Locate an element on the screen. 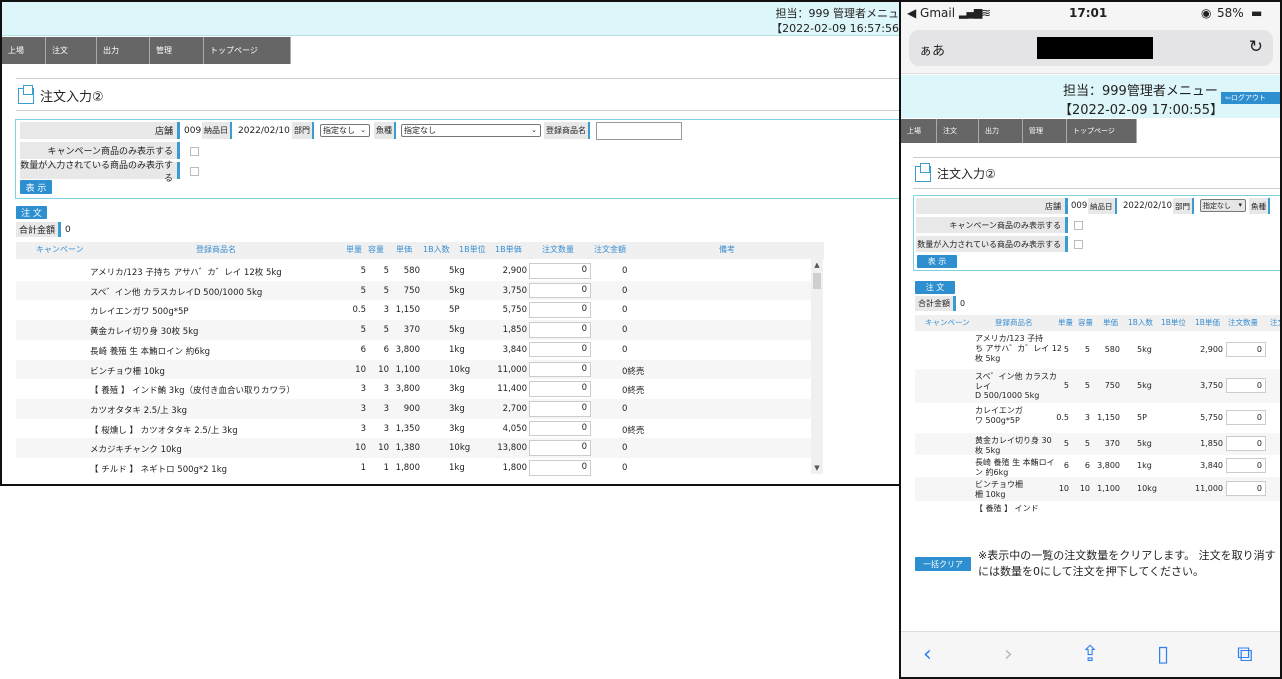 Image resolution: width=1282 pixels, height=679 pixels. table-row: カレイエンガワ 500g*5P 0.5 3 1,150 5P 5,750 0 is located at coordinates (1097, 418).